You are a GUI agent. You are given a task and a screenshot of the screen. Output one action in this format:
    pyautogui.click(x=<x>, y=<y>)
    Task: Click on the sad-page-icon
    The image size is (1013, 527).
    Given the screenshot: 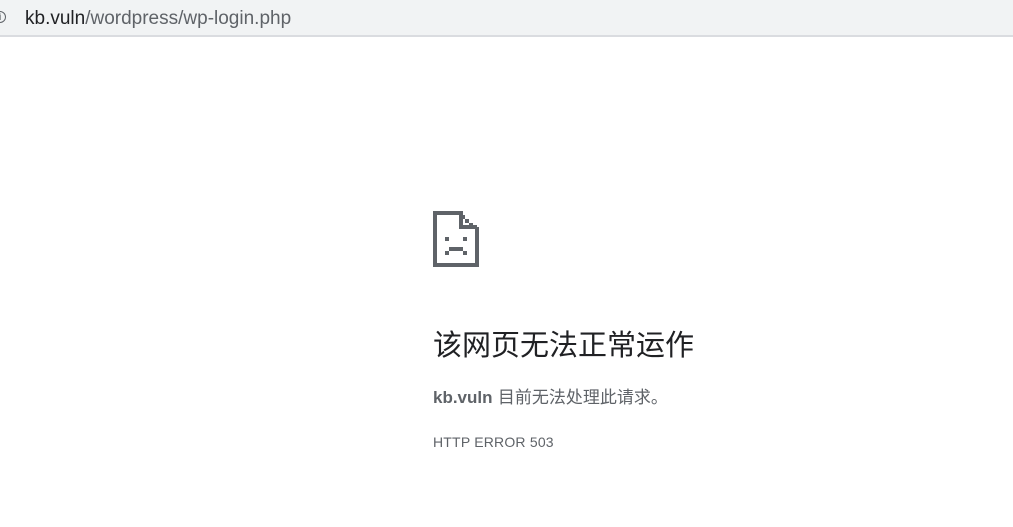 What is the action you would take?
    pyautogui.click(x=456, y=239)
    